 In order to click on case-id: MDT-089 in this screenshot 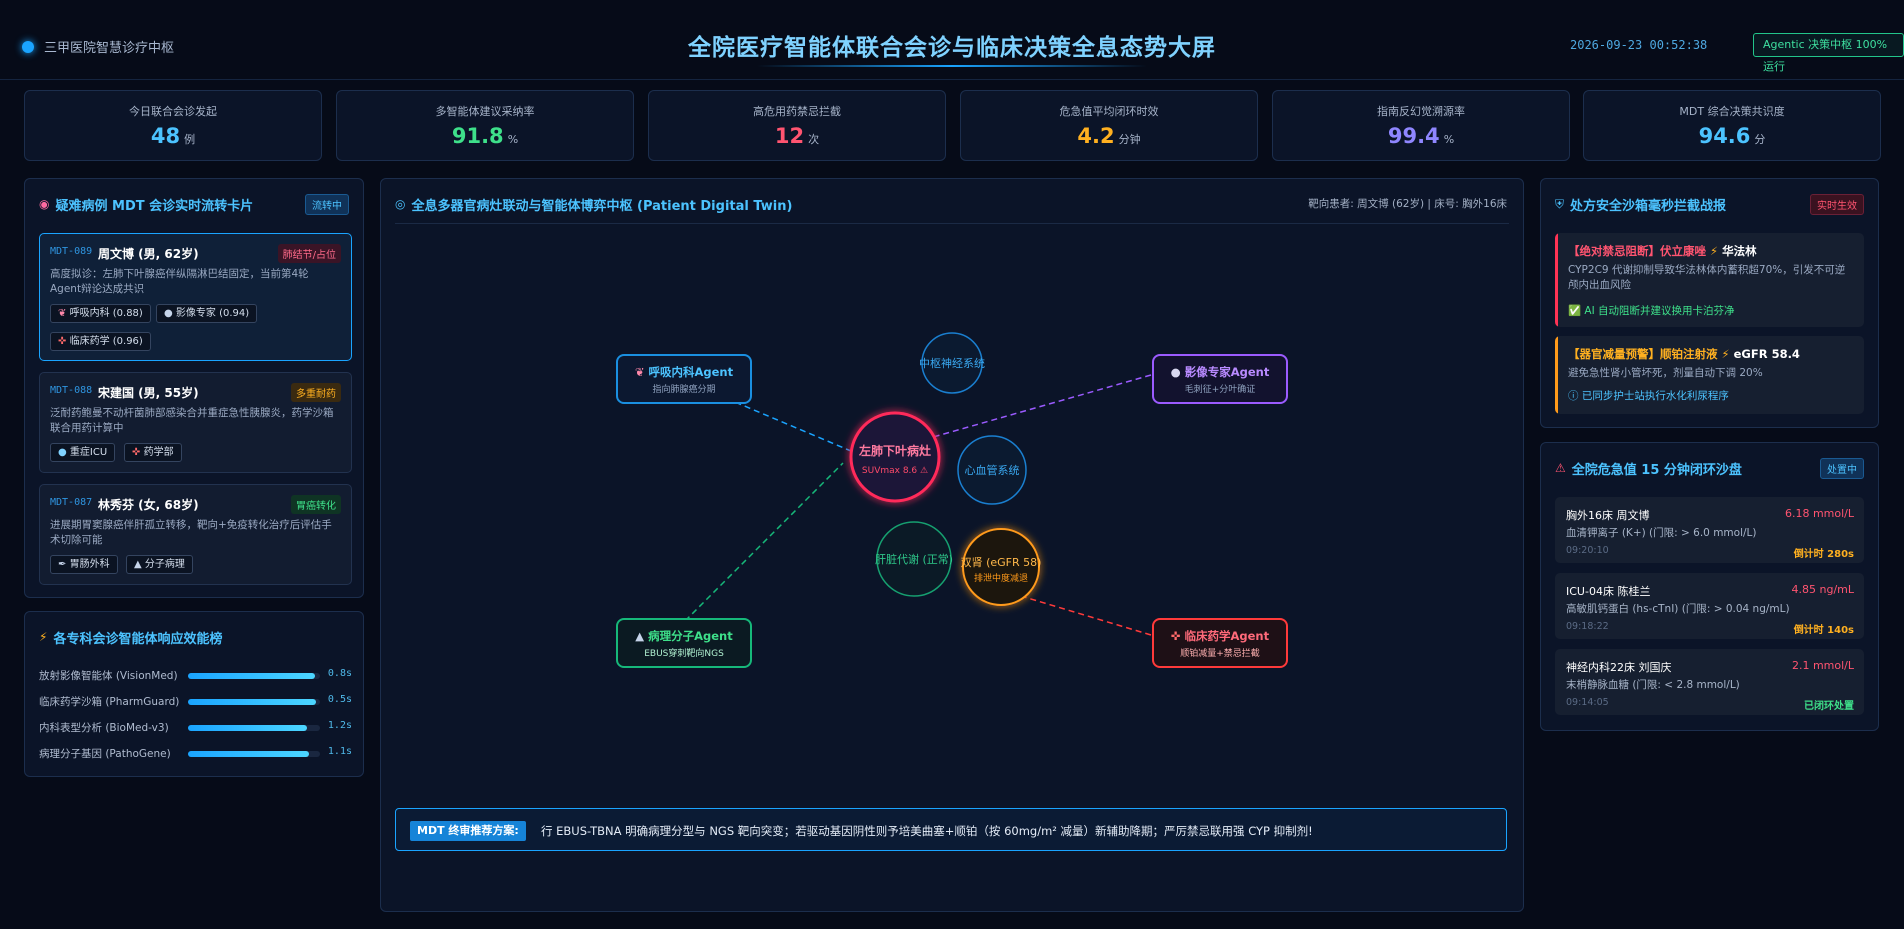, I will do `click(71, 251)`.